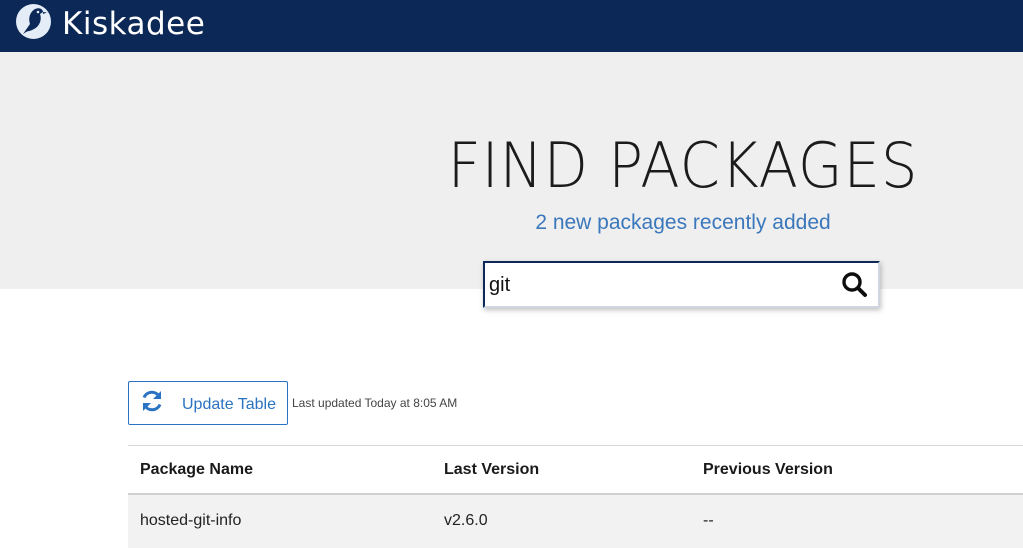 This screenshot has height=548, width=1023. What do you see at coordinates (491, 470) in the screenshot?
I see `column-header-last-version: Last Version` at bounding box center [491, 470].